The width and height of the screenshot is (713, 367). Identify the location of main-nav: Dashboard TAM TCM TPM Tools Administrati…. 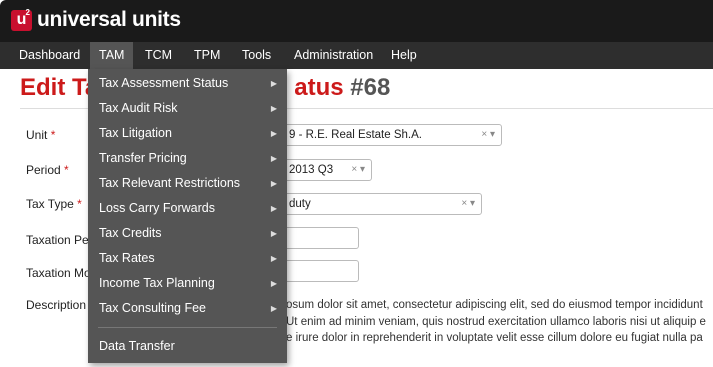
(356, 55).